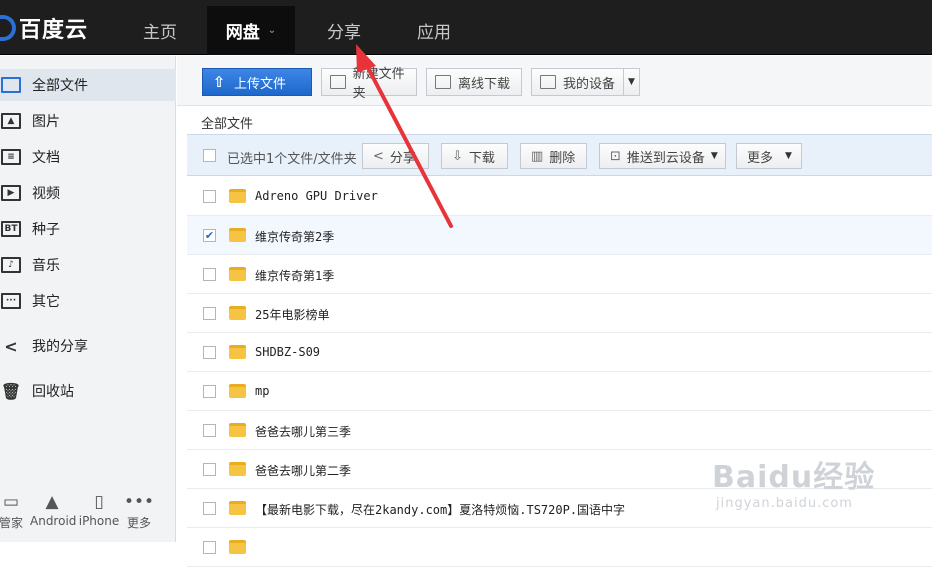 The image size is (932, 567). What do you see at coordinates (11, 301) in the screenshot?
I see `other-icon: ···` at bounding box center [11, 301].